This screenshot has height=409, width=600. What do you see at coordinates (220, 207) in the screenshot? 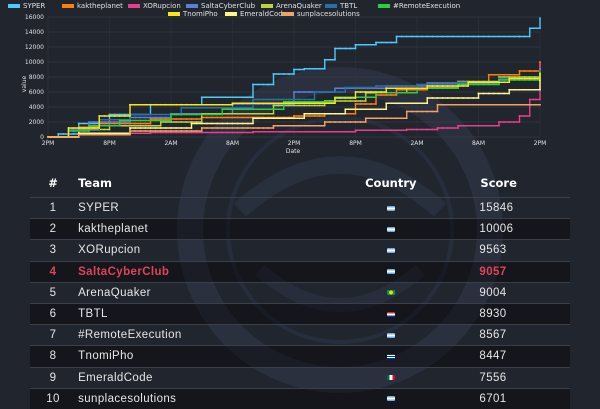
I see `team-name-link: SYPER` at bounding box center [220, 207].